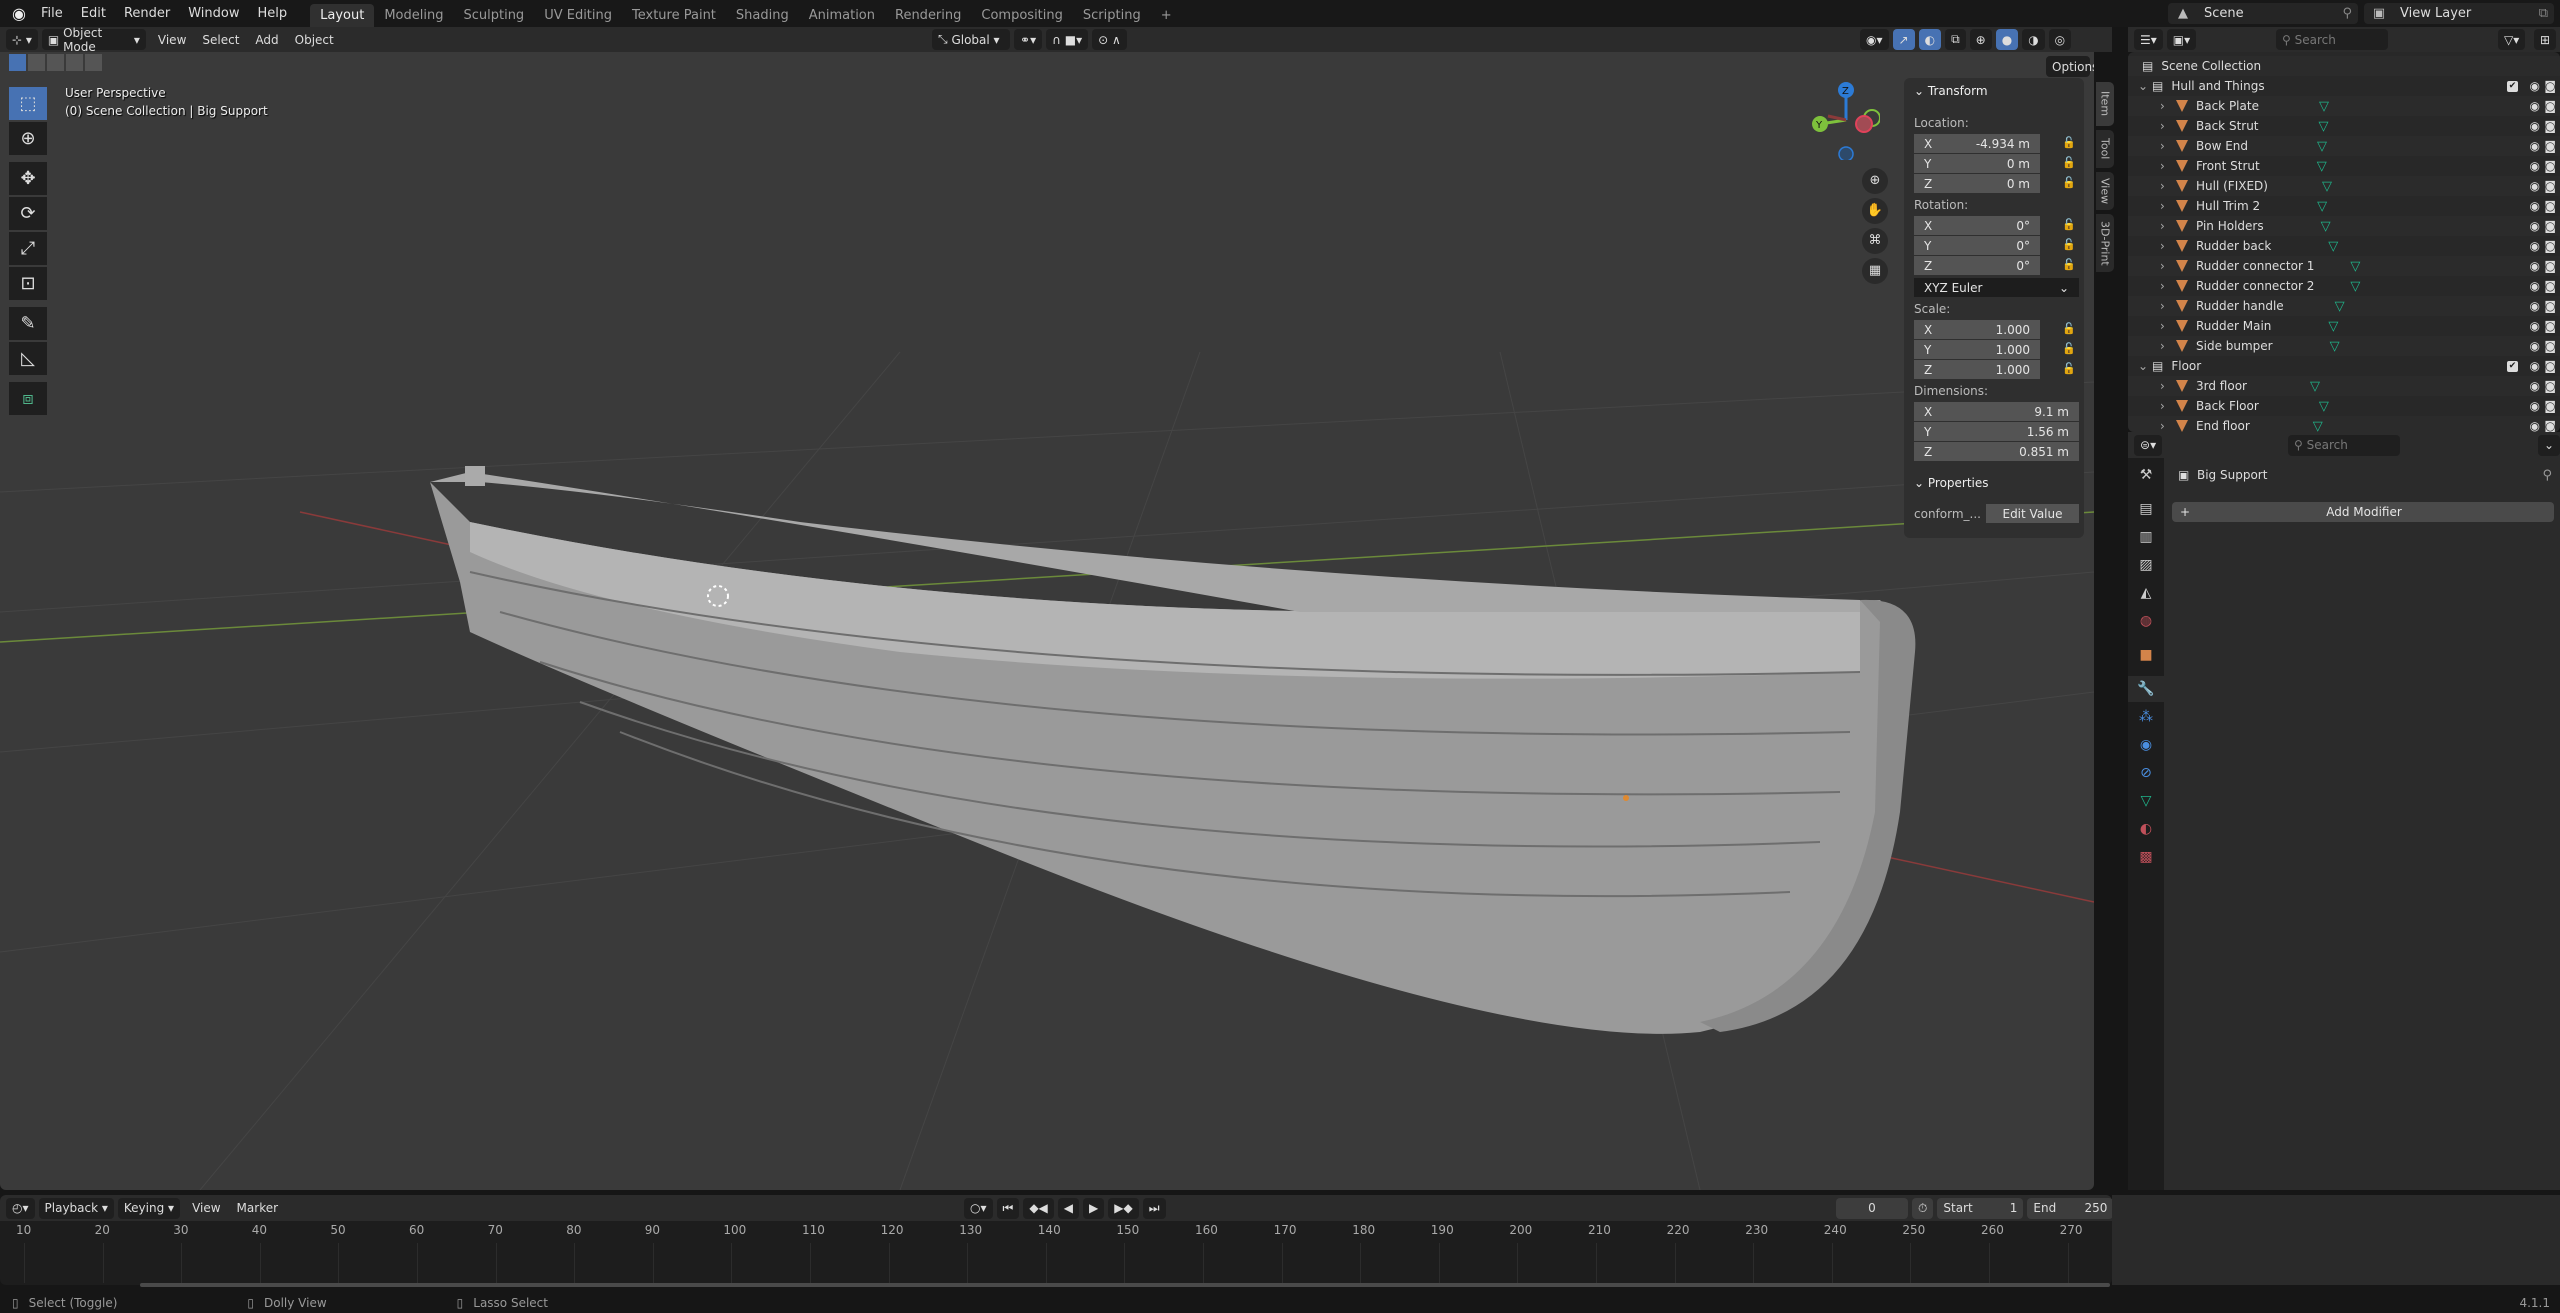 The image size is (2560, 1313). I want to click on lock-rotation-x-icon: 🔓, so click(2069, 225).